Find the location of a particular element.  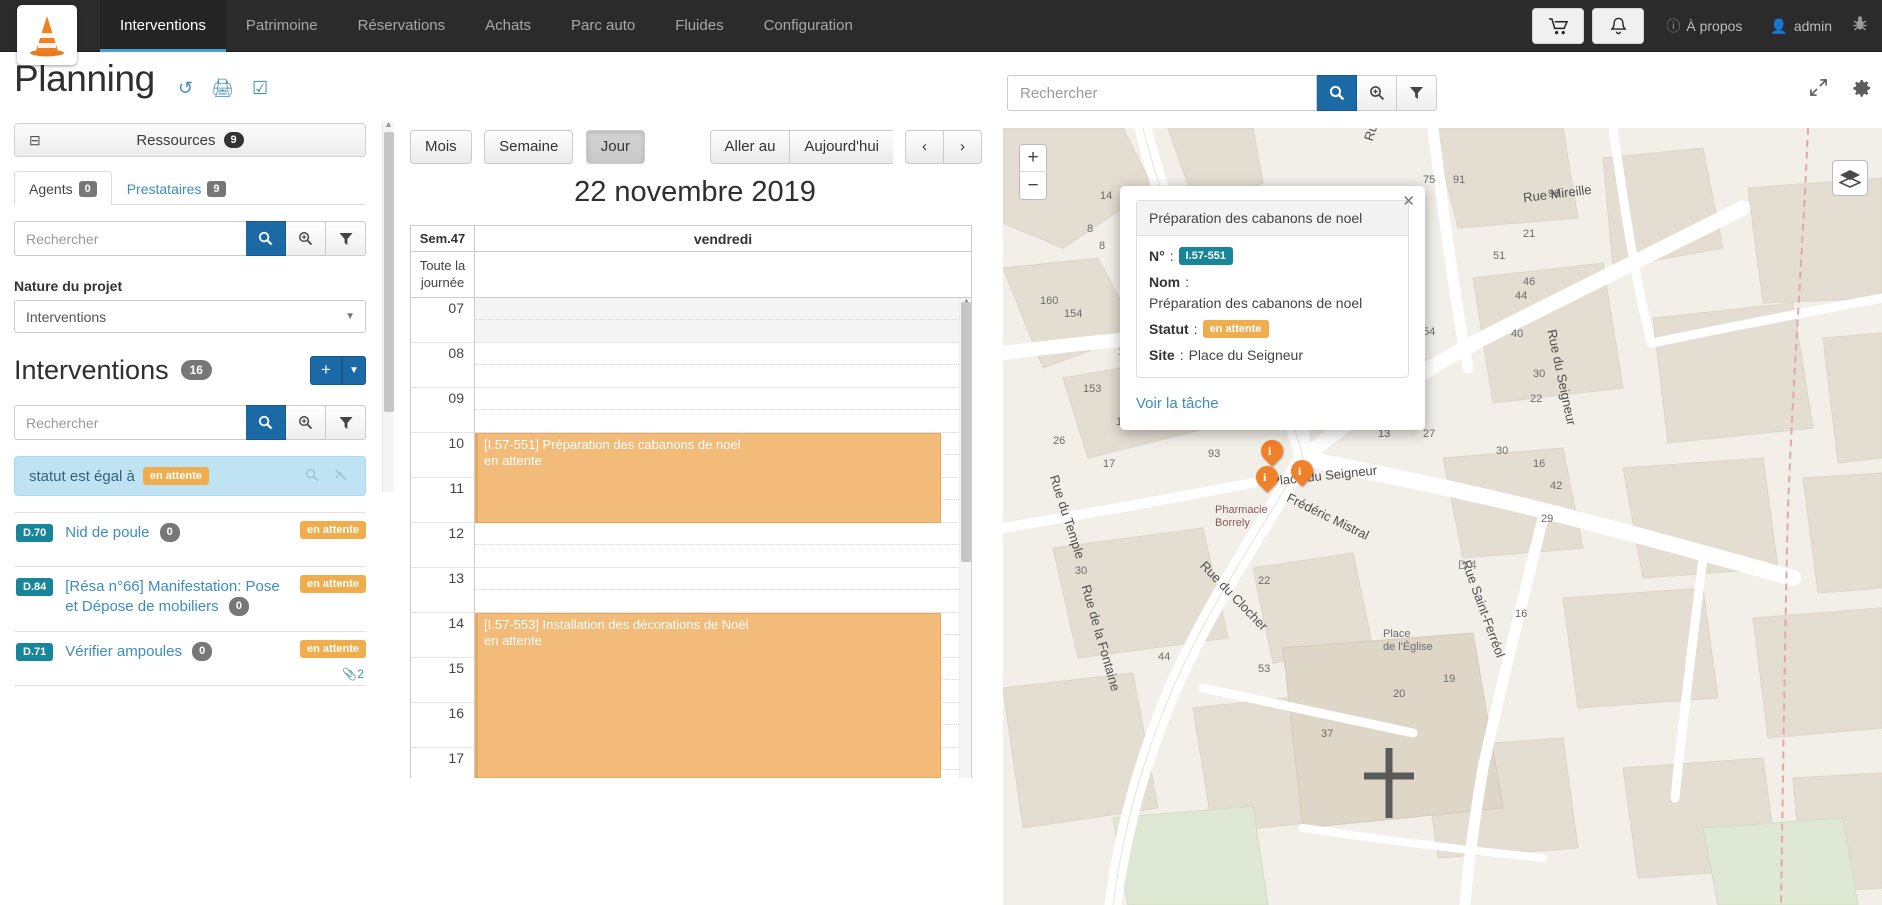

hour-label: 17 is located at coordinates (443, 763).